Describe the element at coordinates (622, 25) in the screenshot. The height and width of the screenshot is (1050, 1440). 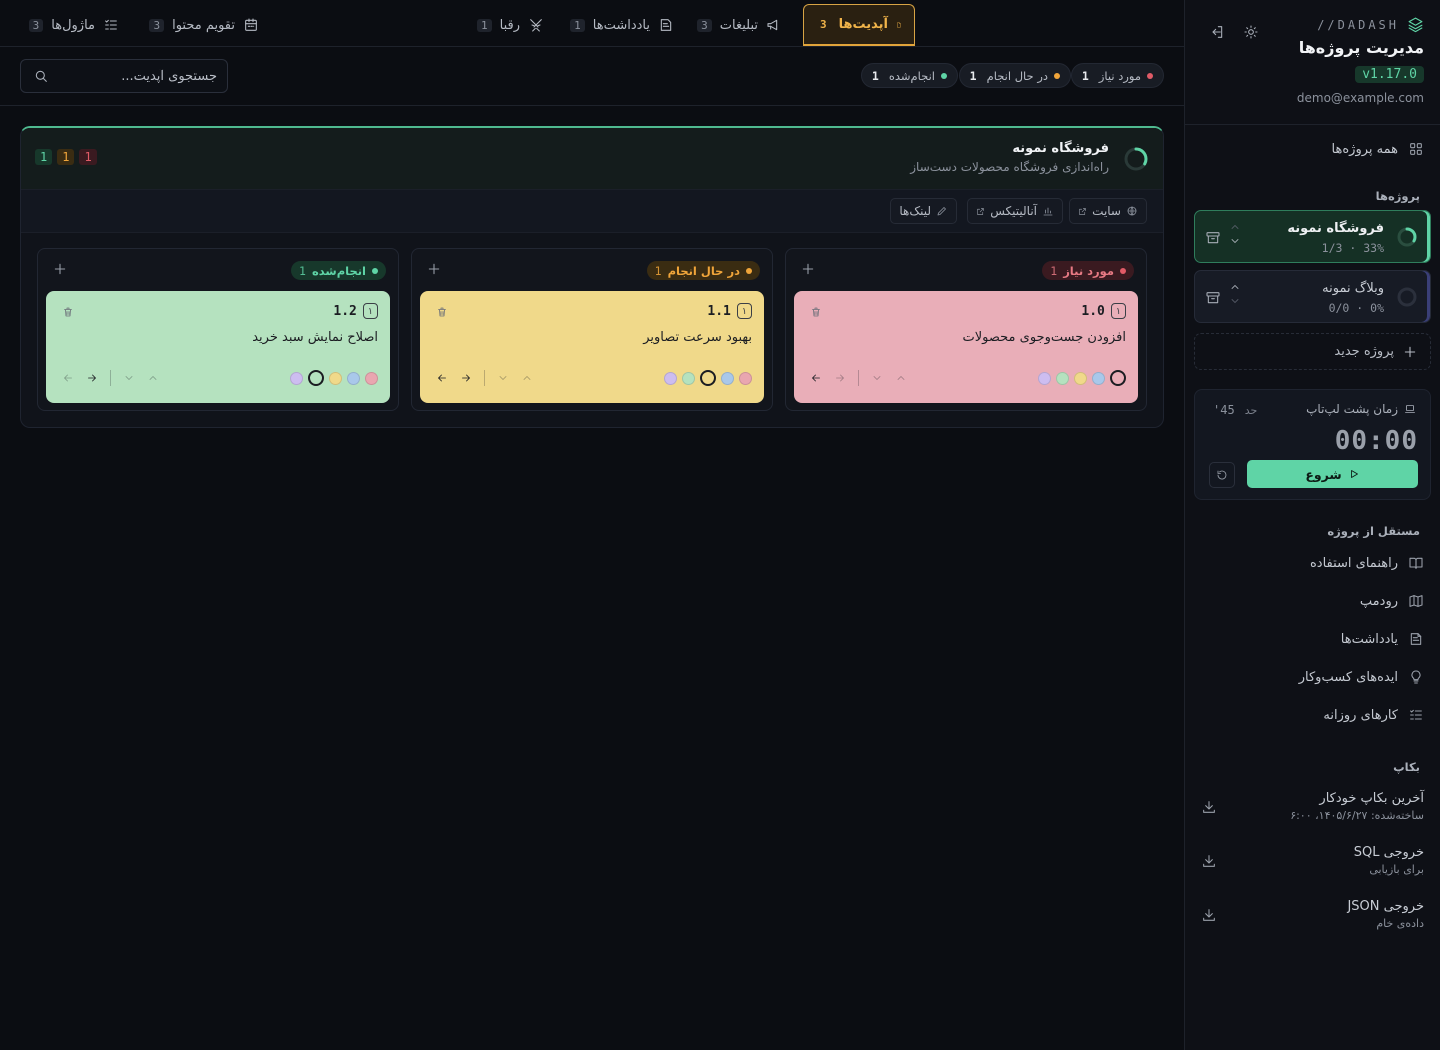
I see `tab-notes: یادداشت‌ها 1` at that location.